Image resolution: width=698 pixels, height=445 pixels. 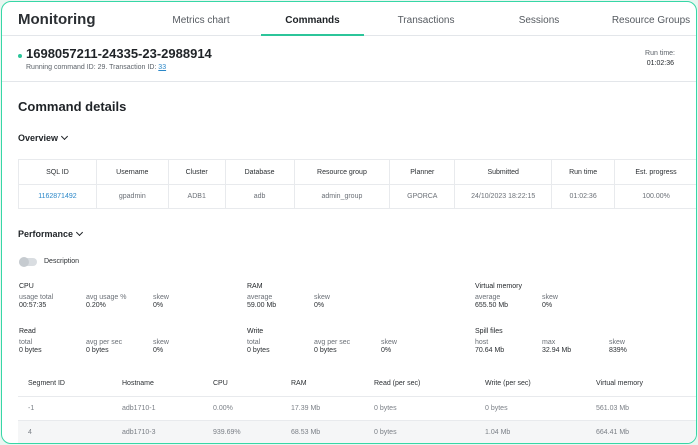 I want to click on metric-value: 00:57:35, so click(x=33, y=305).